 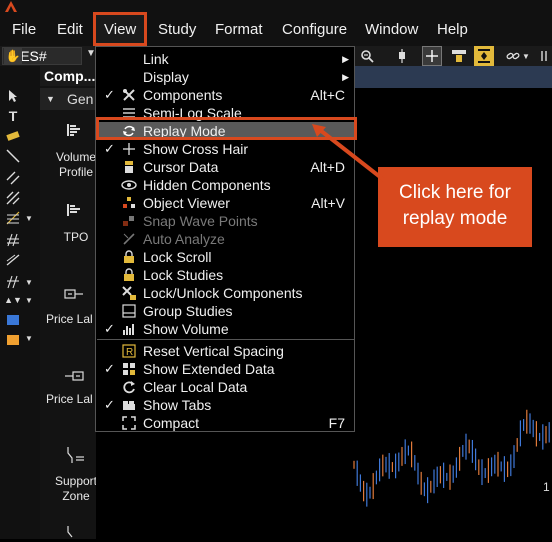 I want to click on menu-item-lock-unlock-components: Lock/Unlock Components, so click(x=226, y=293).